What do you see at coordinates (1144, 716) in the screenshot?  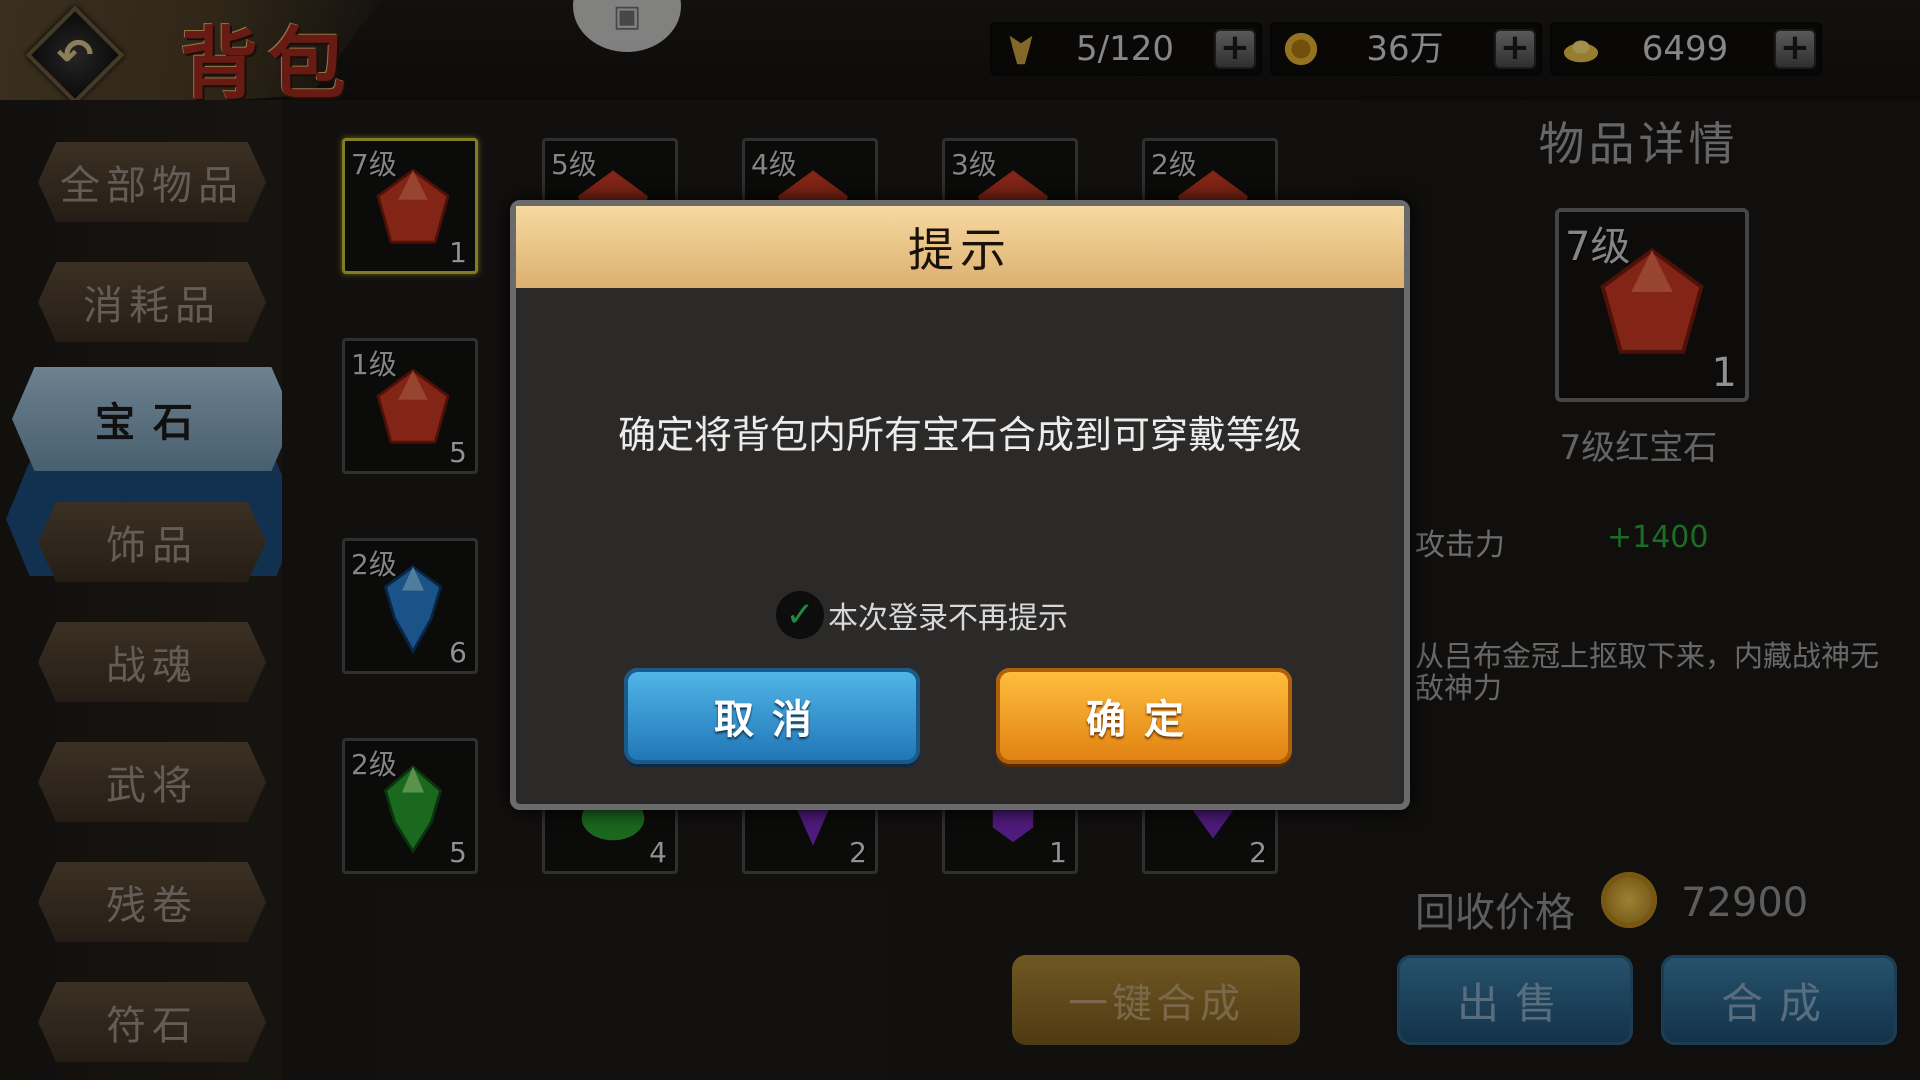 I see `confirm-button: 确定` at bounding box center [1144, 716].